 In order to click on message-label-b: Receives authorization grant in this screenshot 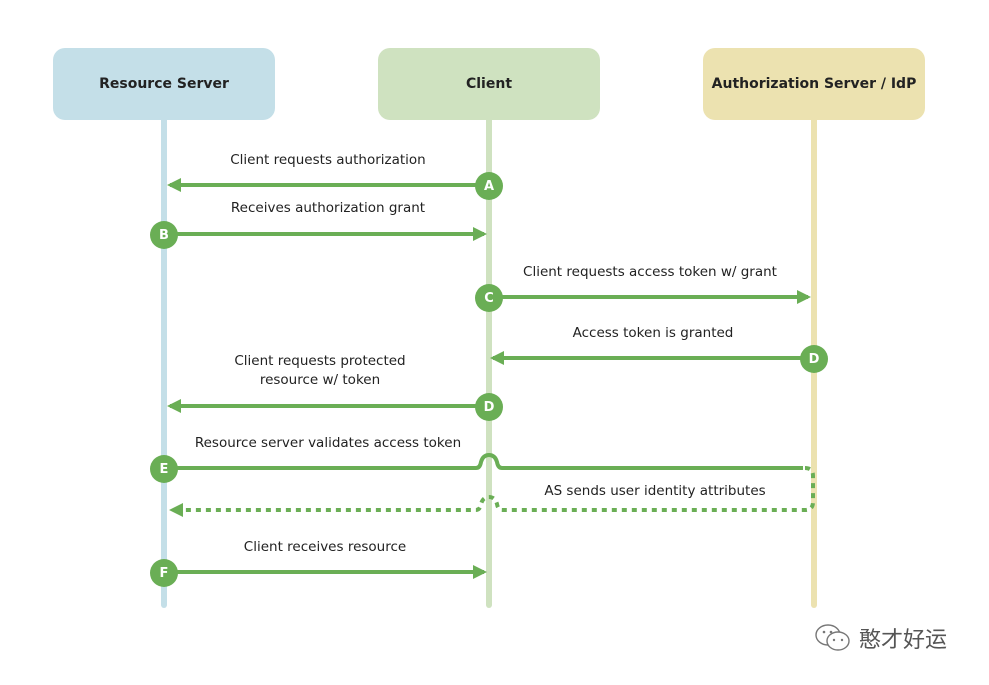, I will do `click(328, 208)`.